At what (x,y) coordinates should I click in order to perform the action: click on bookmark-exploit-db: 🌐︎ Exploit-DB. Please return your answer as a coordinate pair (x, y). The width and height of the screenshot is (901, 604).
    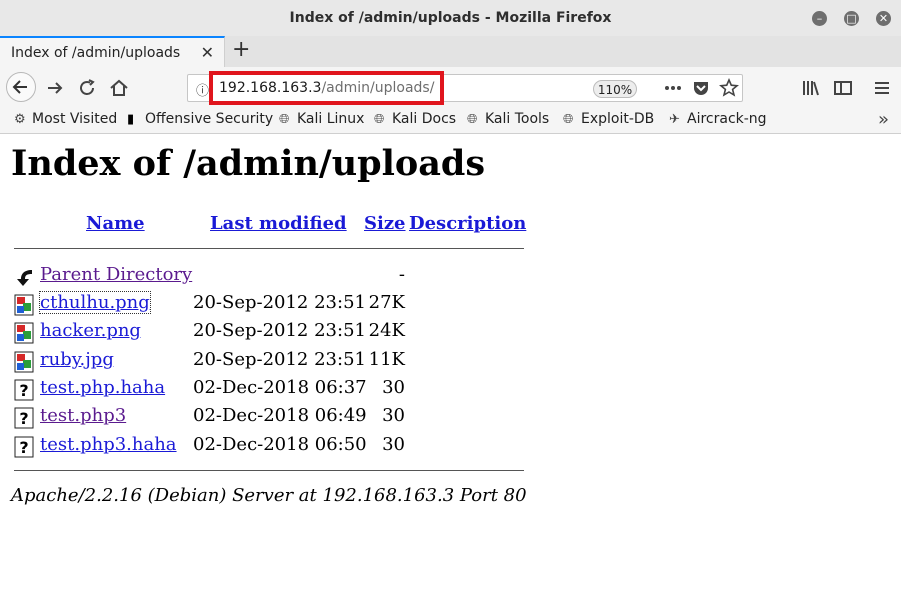
    Looking at the image, I should click on (608, 119).